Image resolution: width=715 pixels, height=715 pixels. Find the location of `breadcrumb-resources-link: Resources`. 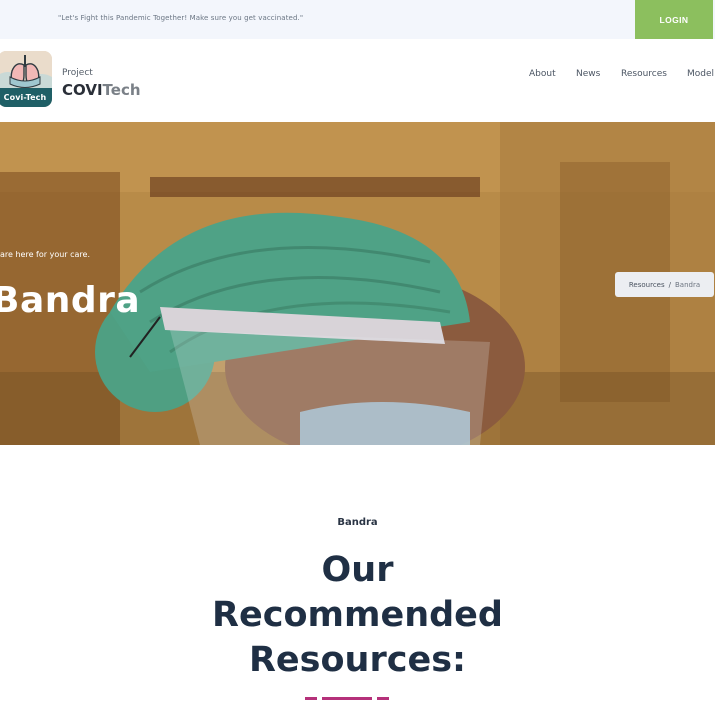

breadcrumb-resources-link: Resources is located at coordinates (647, 285).